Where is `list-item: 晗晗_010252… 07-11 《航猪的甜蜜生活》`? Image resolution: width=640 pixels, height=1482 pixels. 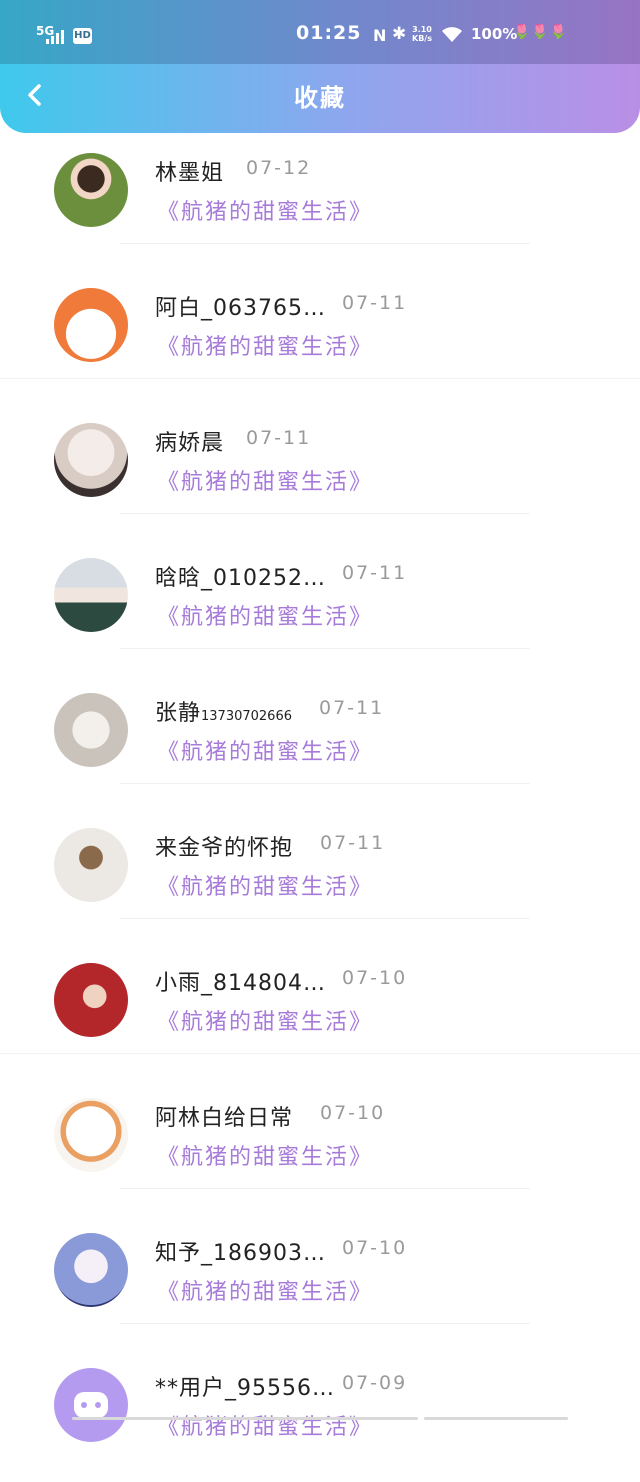 list-item: 晗晗_010252… 07-11 《航猪的甜蜜生活》 is located at coordinates (320, 605).